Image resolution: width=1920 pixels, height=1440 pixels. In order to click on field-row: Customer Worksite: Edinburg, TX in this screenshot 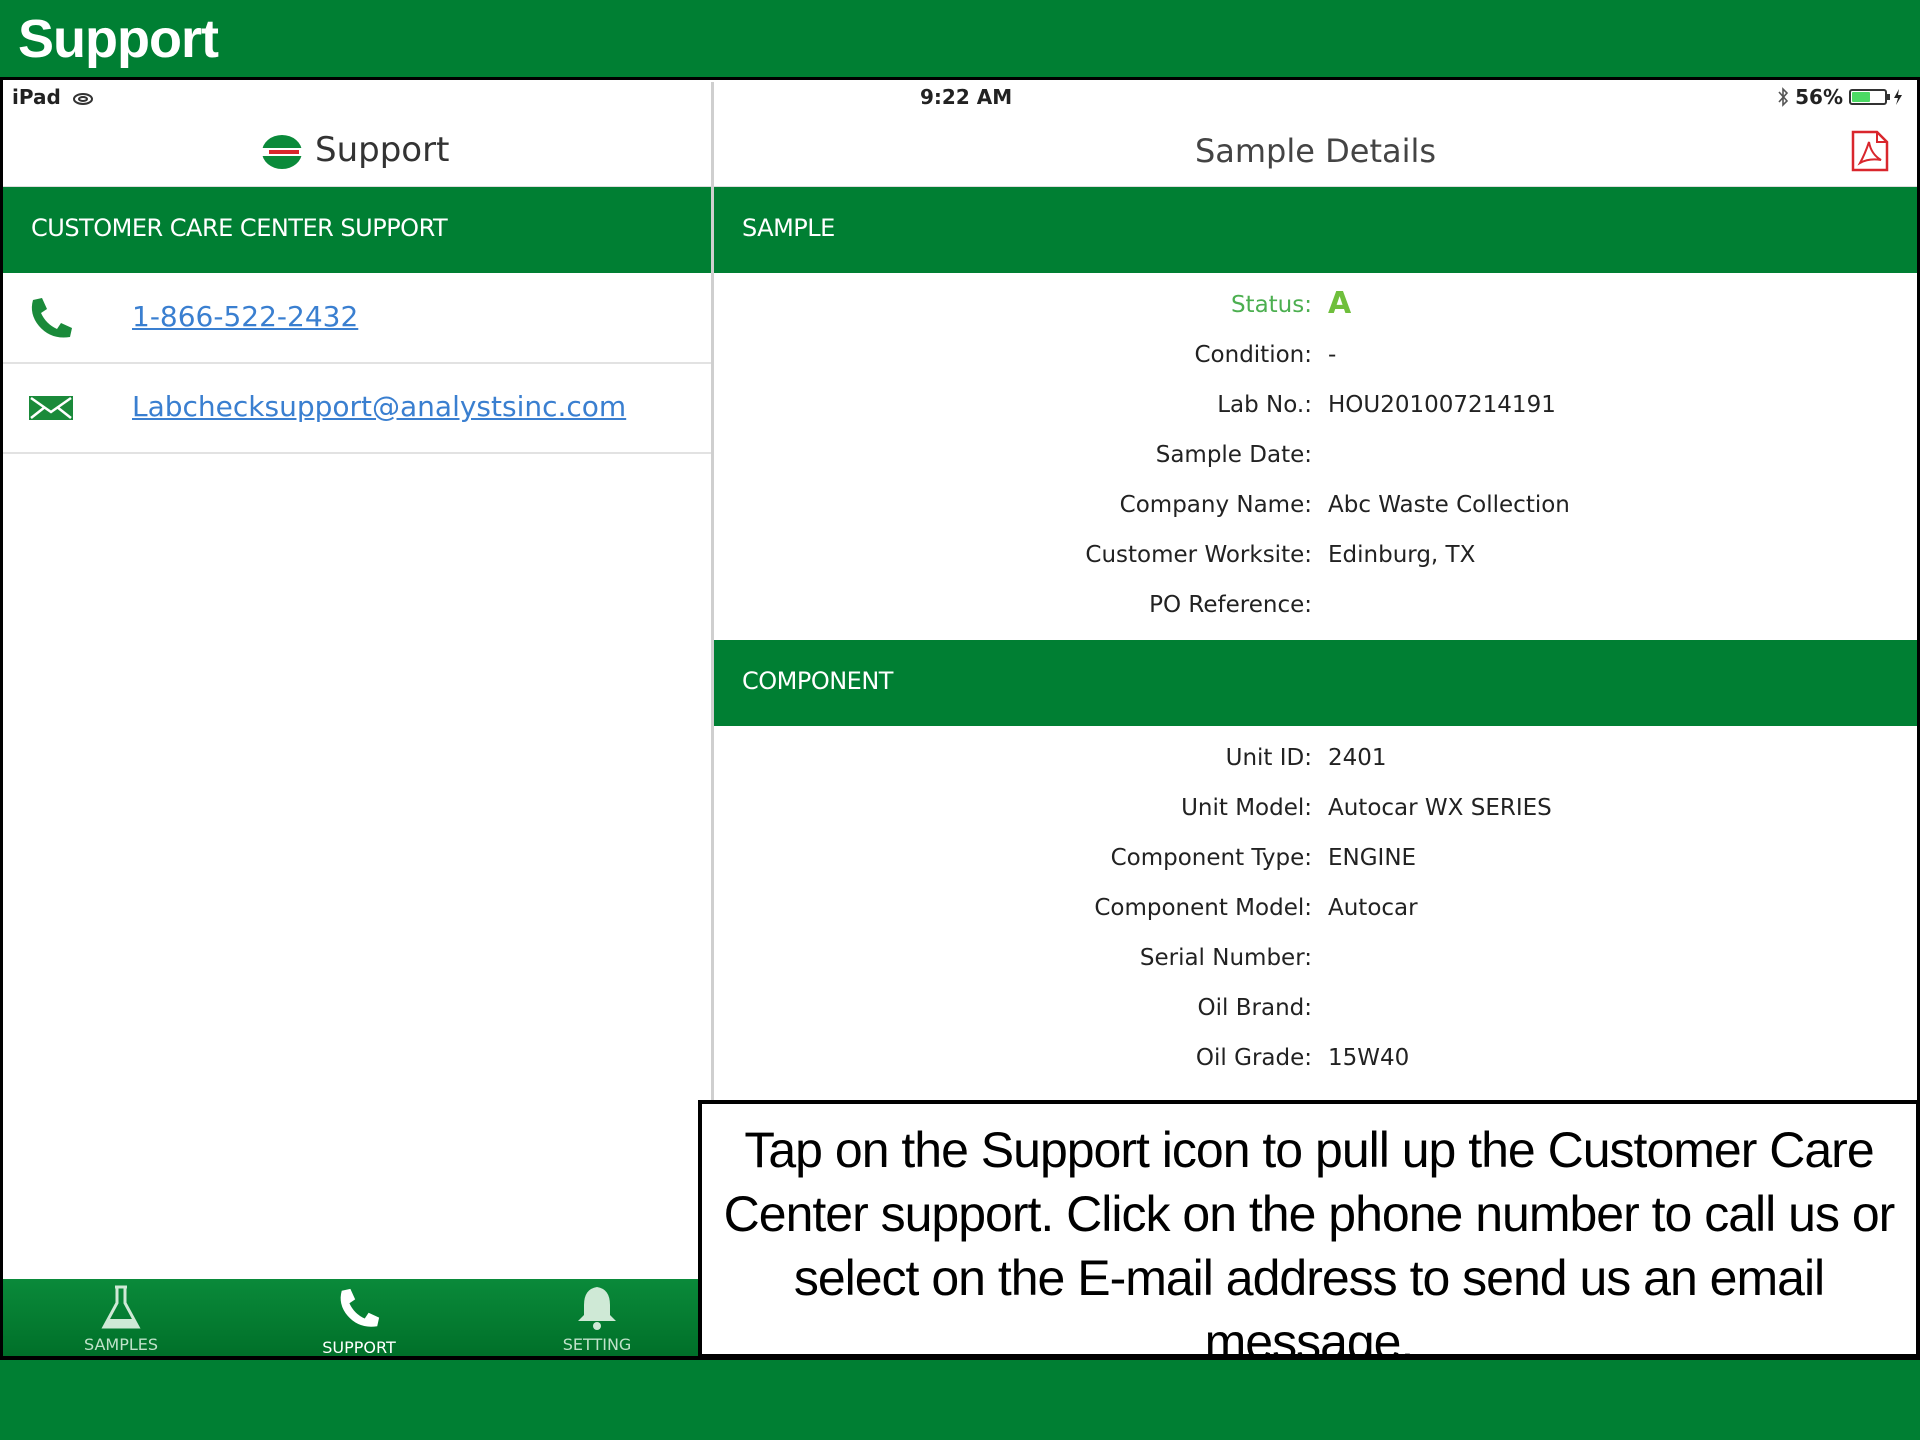, I will do `click(1315, 557)`.